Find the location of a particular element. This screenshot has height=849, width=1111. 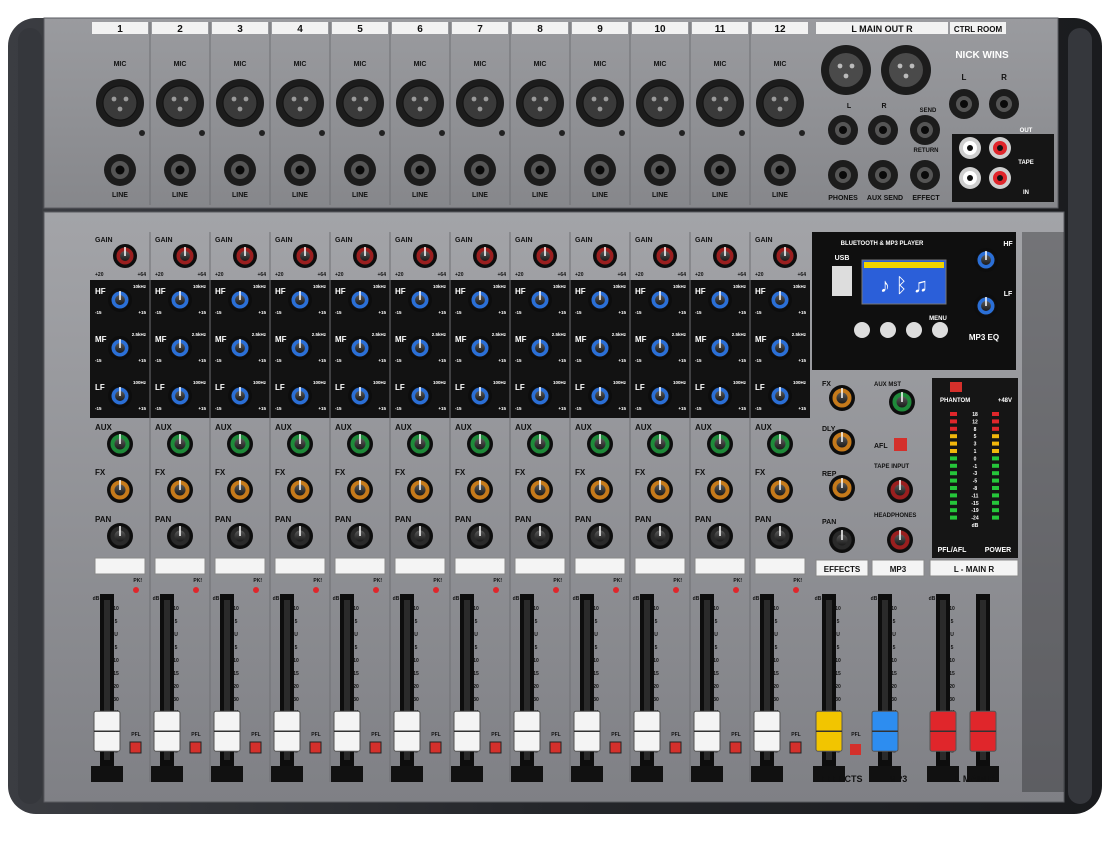

meter-led-l is located at coordinates (953, 473).